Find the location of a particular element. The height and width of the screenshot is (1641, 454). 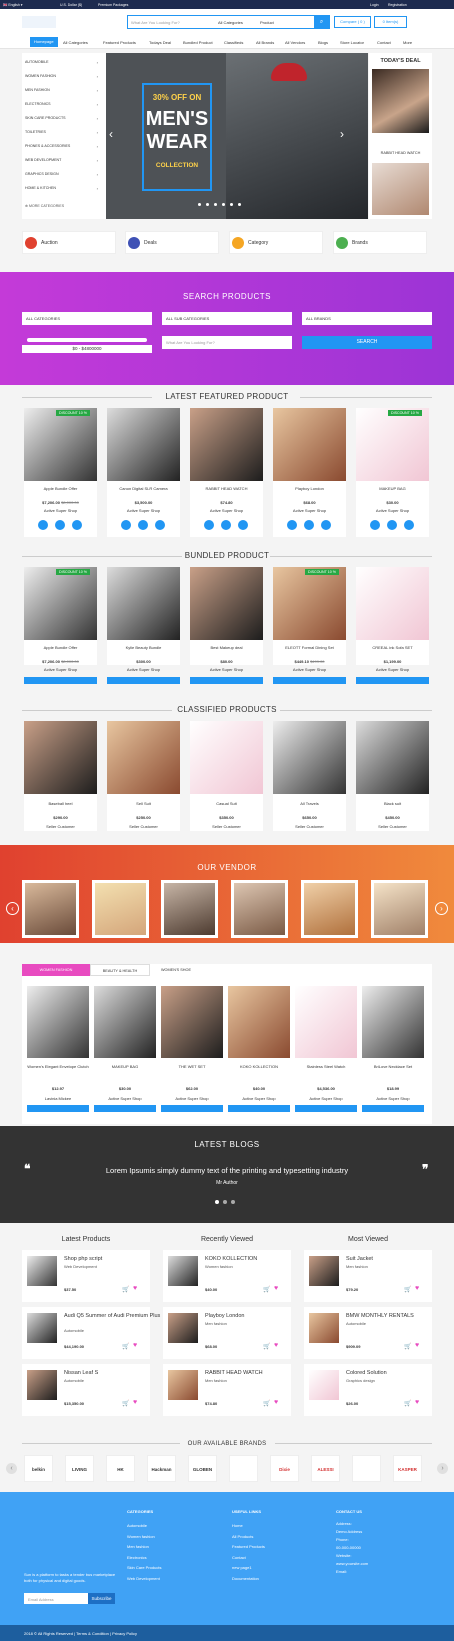

cart-button: 0 Item(s) is located at coordinates (390, 22).